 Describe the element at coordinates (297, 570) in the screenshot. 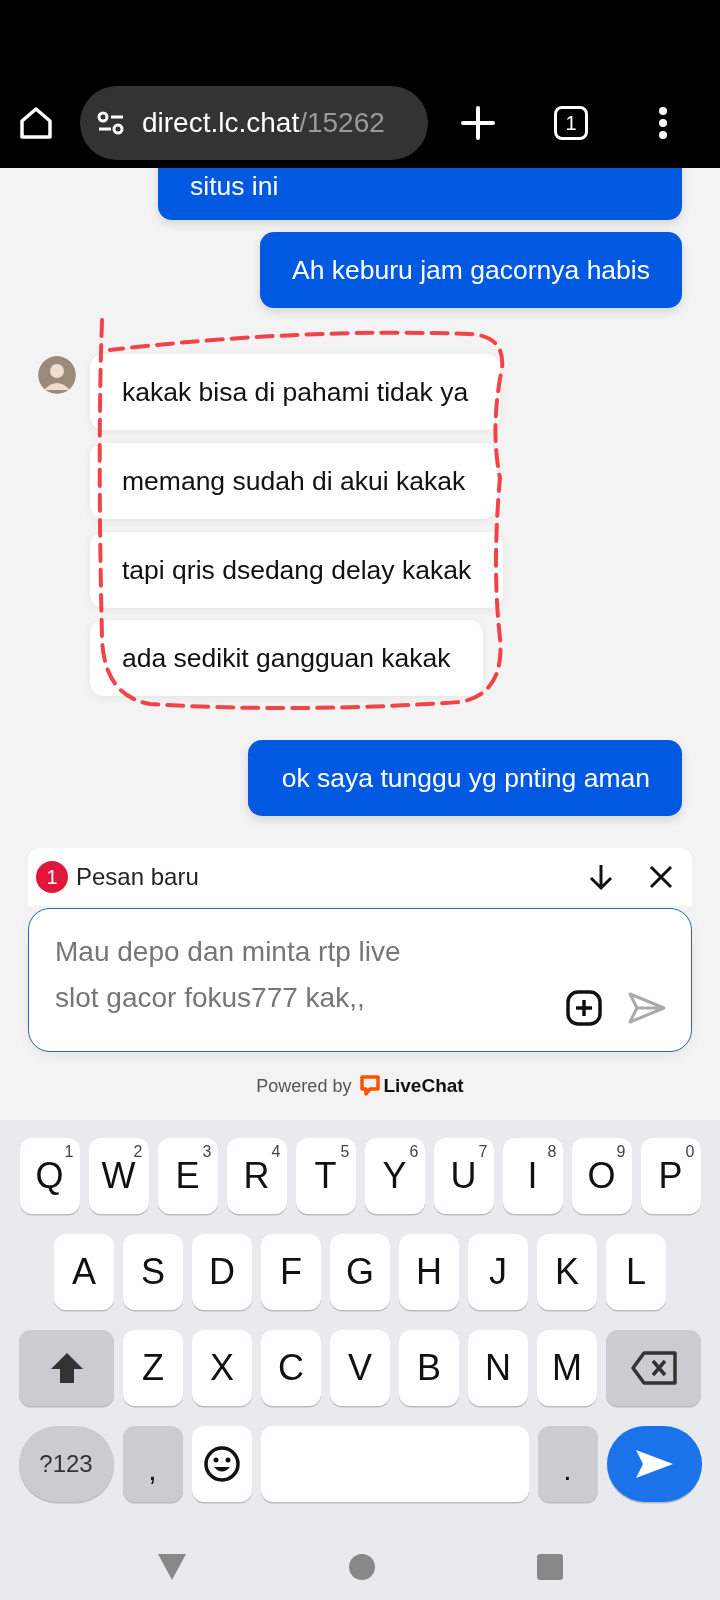

I see `message-bubble: tapi qris dsedang delay kakak` at that location.